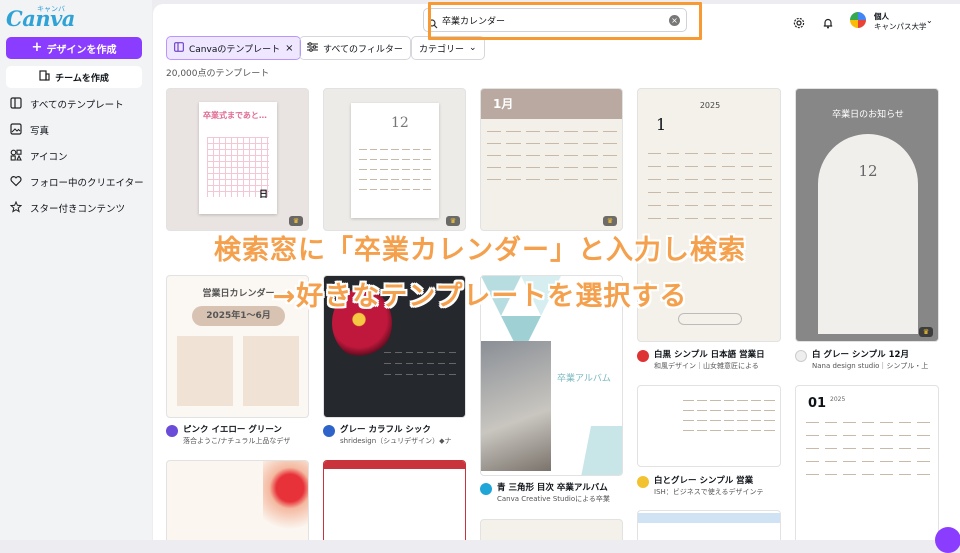 Image resolution: width=960 pixels, height=553 pixels. Describe the element at coordinates (872, 366) in the screenshot. I see `template-author: Nana design studio｜シンプル・上` at that location.